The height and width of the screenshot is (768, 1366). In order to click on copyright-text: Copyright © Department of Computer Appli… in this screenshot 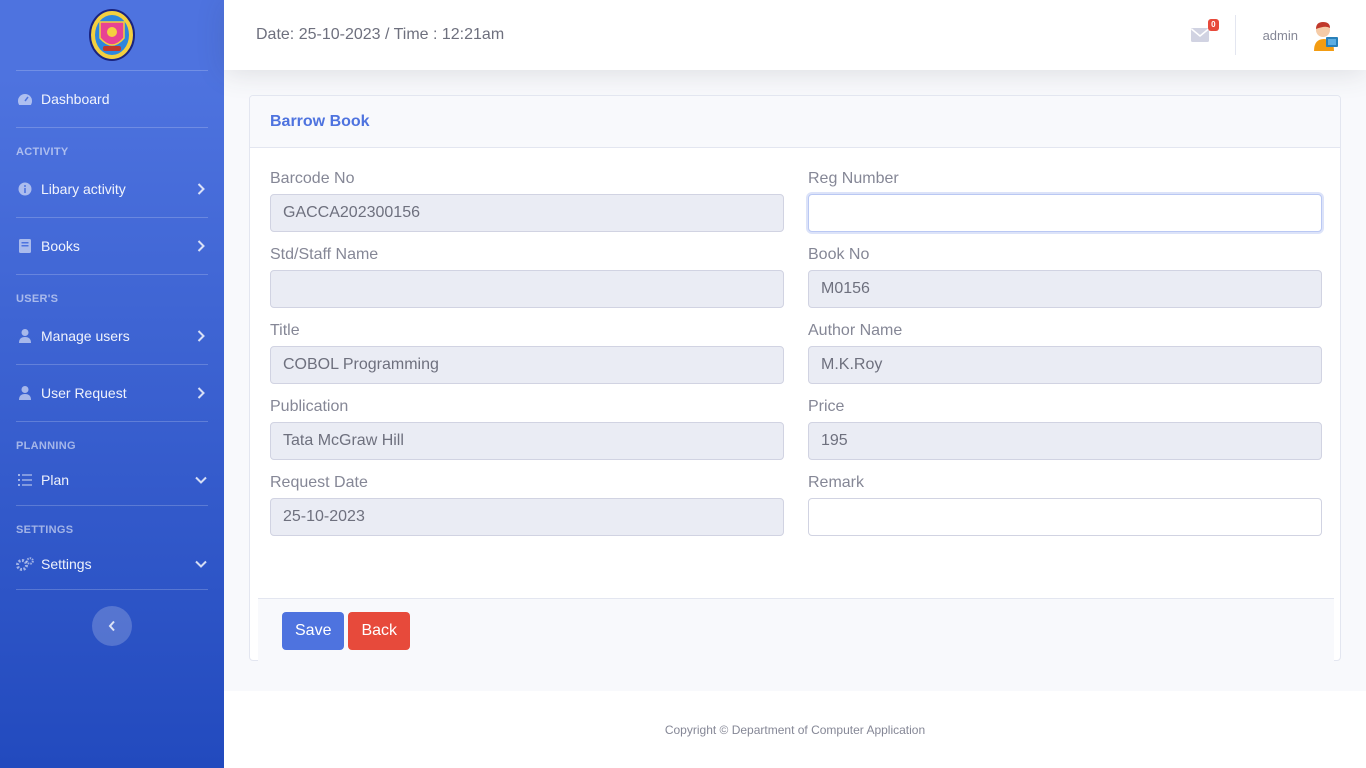, I will do `click(795, 729)`.